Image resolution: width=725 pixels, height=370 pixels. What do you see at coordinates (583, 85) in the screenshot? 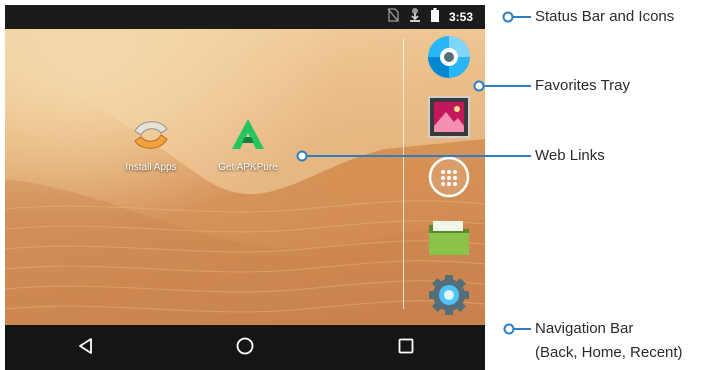
I see `callout-favorites-tray: Favorites Tray` at bounding box center [583, 85].